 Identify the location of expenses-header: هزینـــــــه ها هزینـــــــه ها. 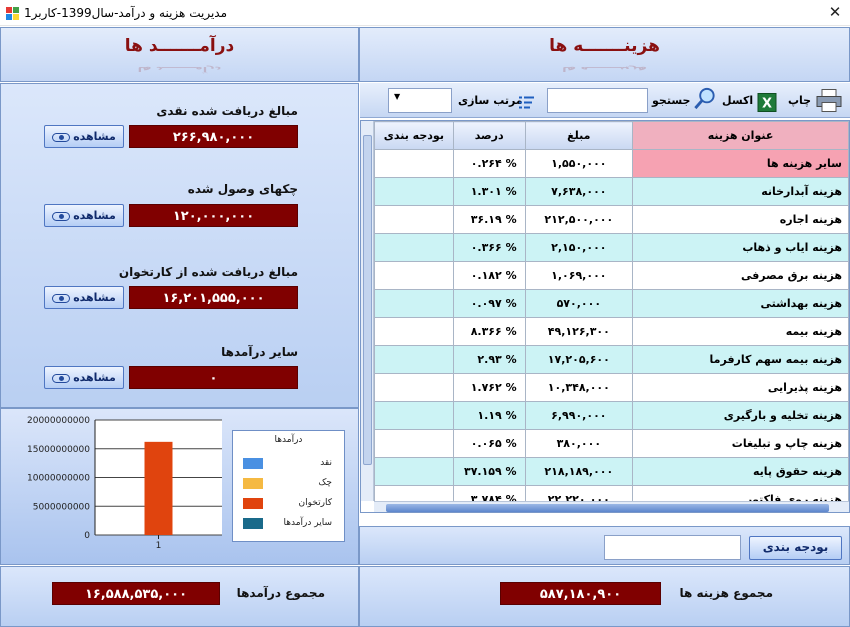
(604, 54).